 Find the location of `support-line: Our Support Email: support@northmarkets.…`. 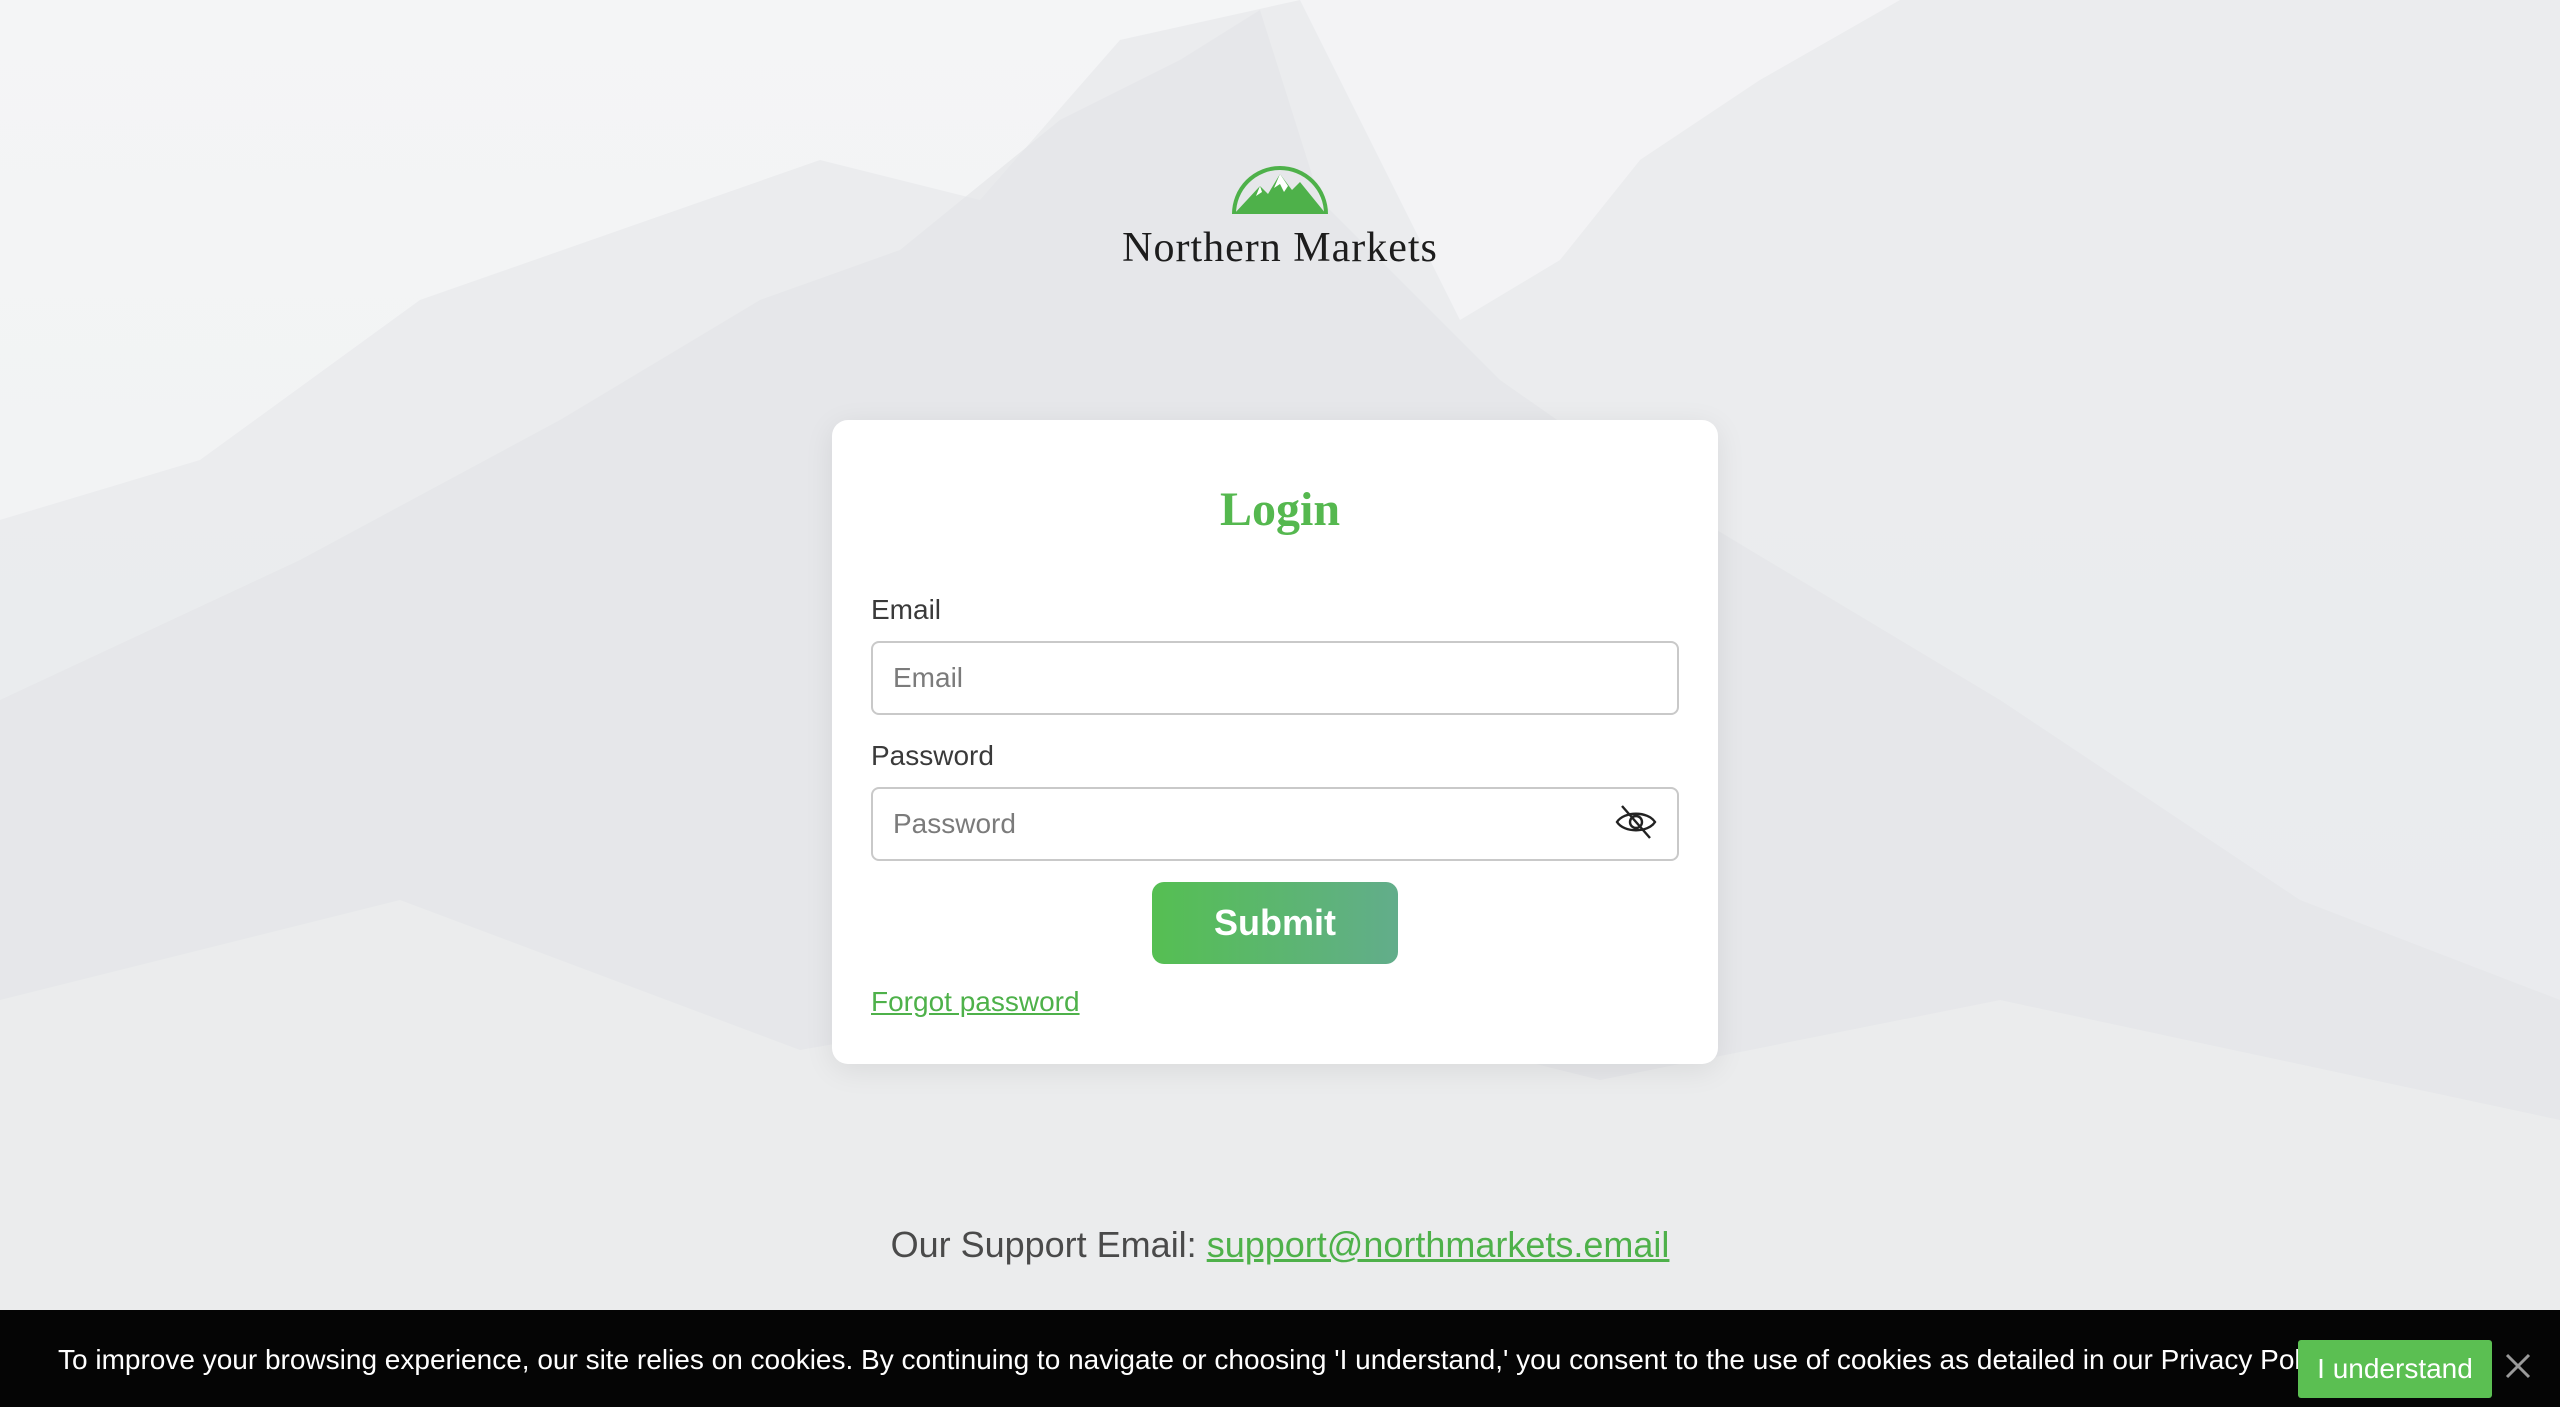

support-line: Our Support Email: support@northmarkets.… is located at coordinates (1280, 1245).